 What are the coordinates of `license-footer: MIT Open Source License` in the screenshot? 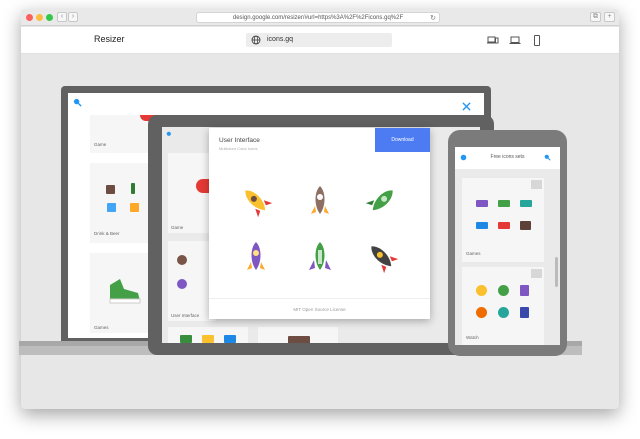 It's located at (319, 308).